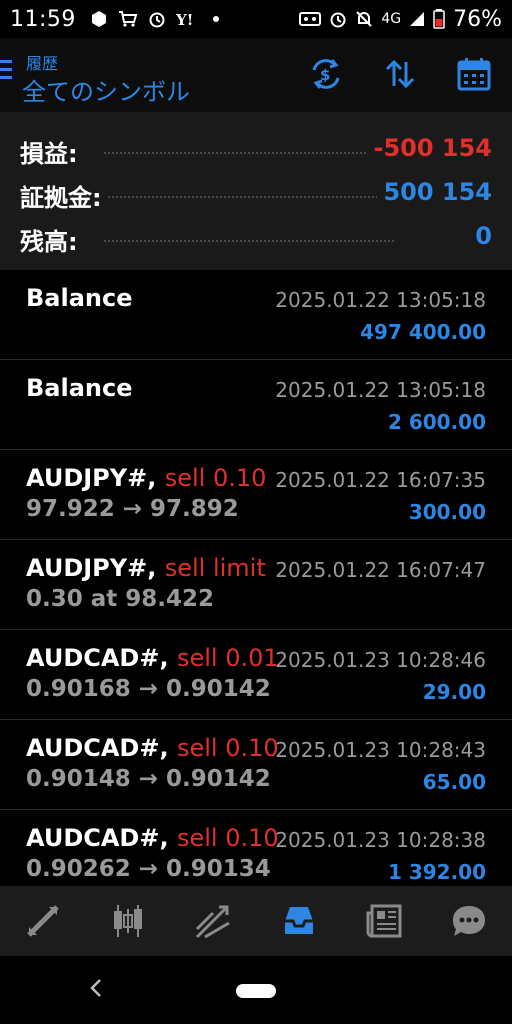 The image size is (512, 1024). I want to click on deposit-value: 500 154, so click(434, 192).